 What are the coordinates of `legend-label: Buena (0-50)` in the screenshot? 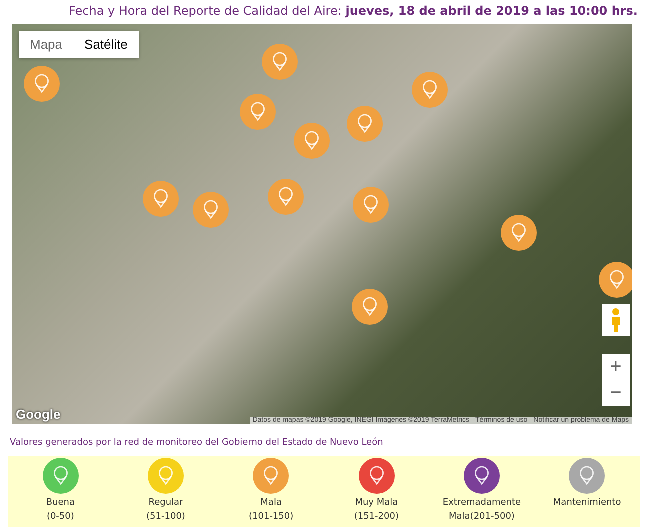 It's located at (60, 510).